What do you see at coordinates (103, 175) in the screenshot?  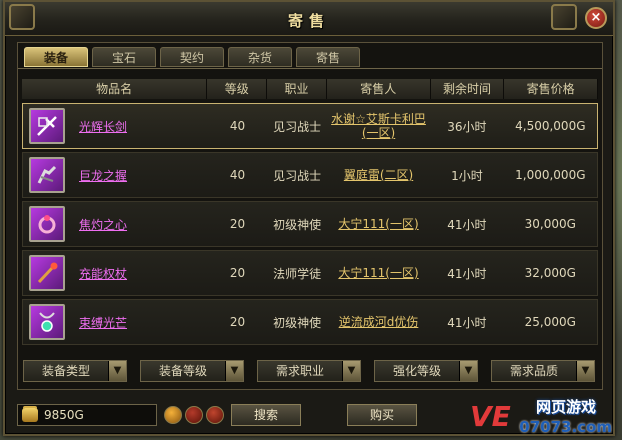 I see `item-name-link: 巨龙之握` at bounding box center [103, 175].